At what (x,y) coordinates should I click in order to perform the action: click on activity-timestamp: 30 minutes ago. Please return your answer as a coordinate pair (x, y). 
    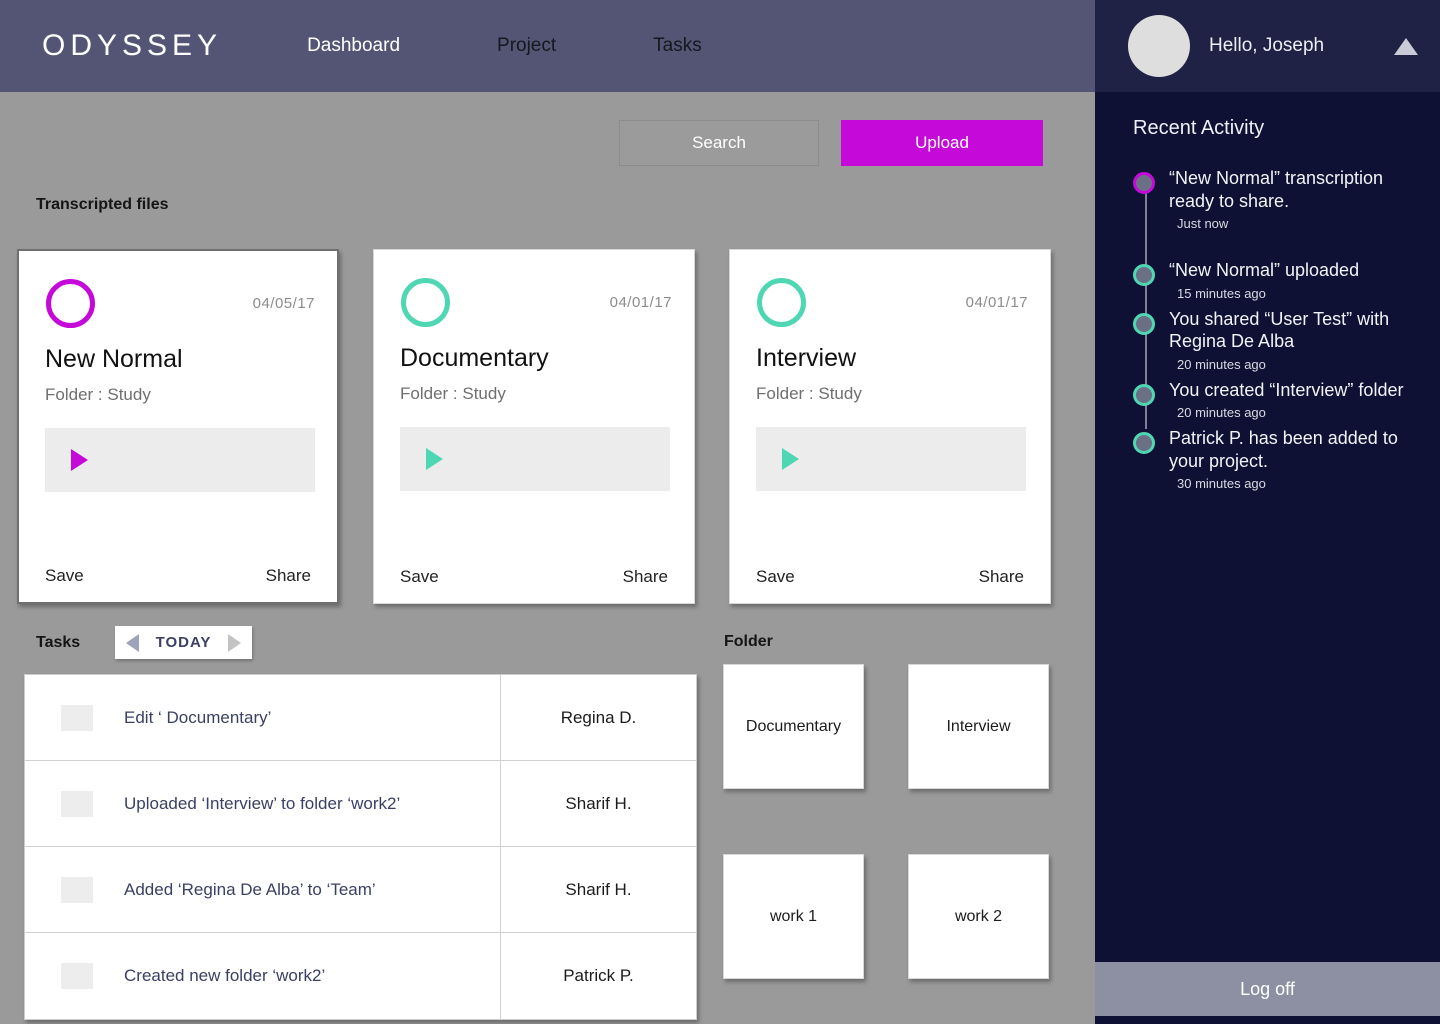
    Looking at the image, I should click on (1221, 483).